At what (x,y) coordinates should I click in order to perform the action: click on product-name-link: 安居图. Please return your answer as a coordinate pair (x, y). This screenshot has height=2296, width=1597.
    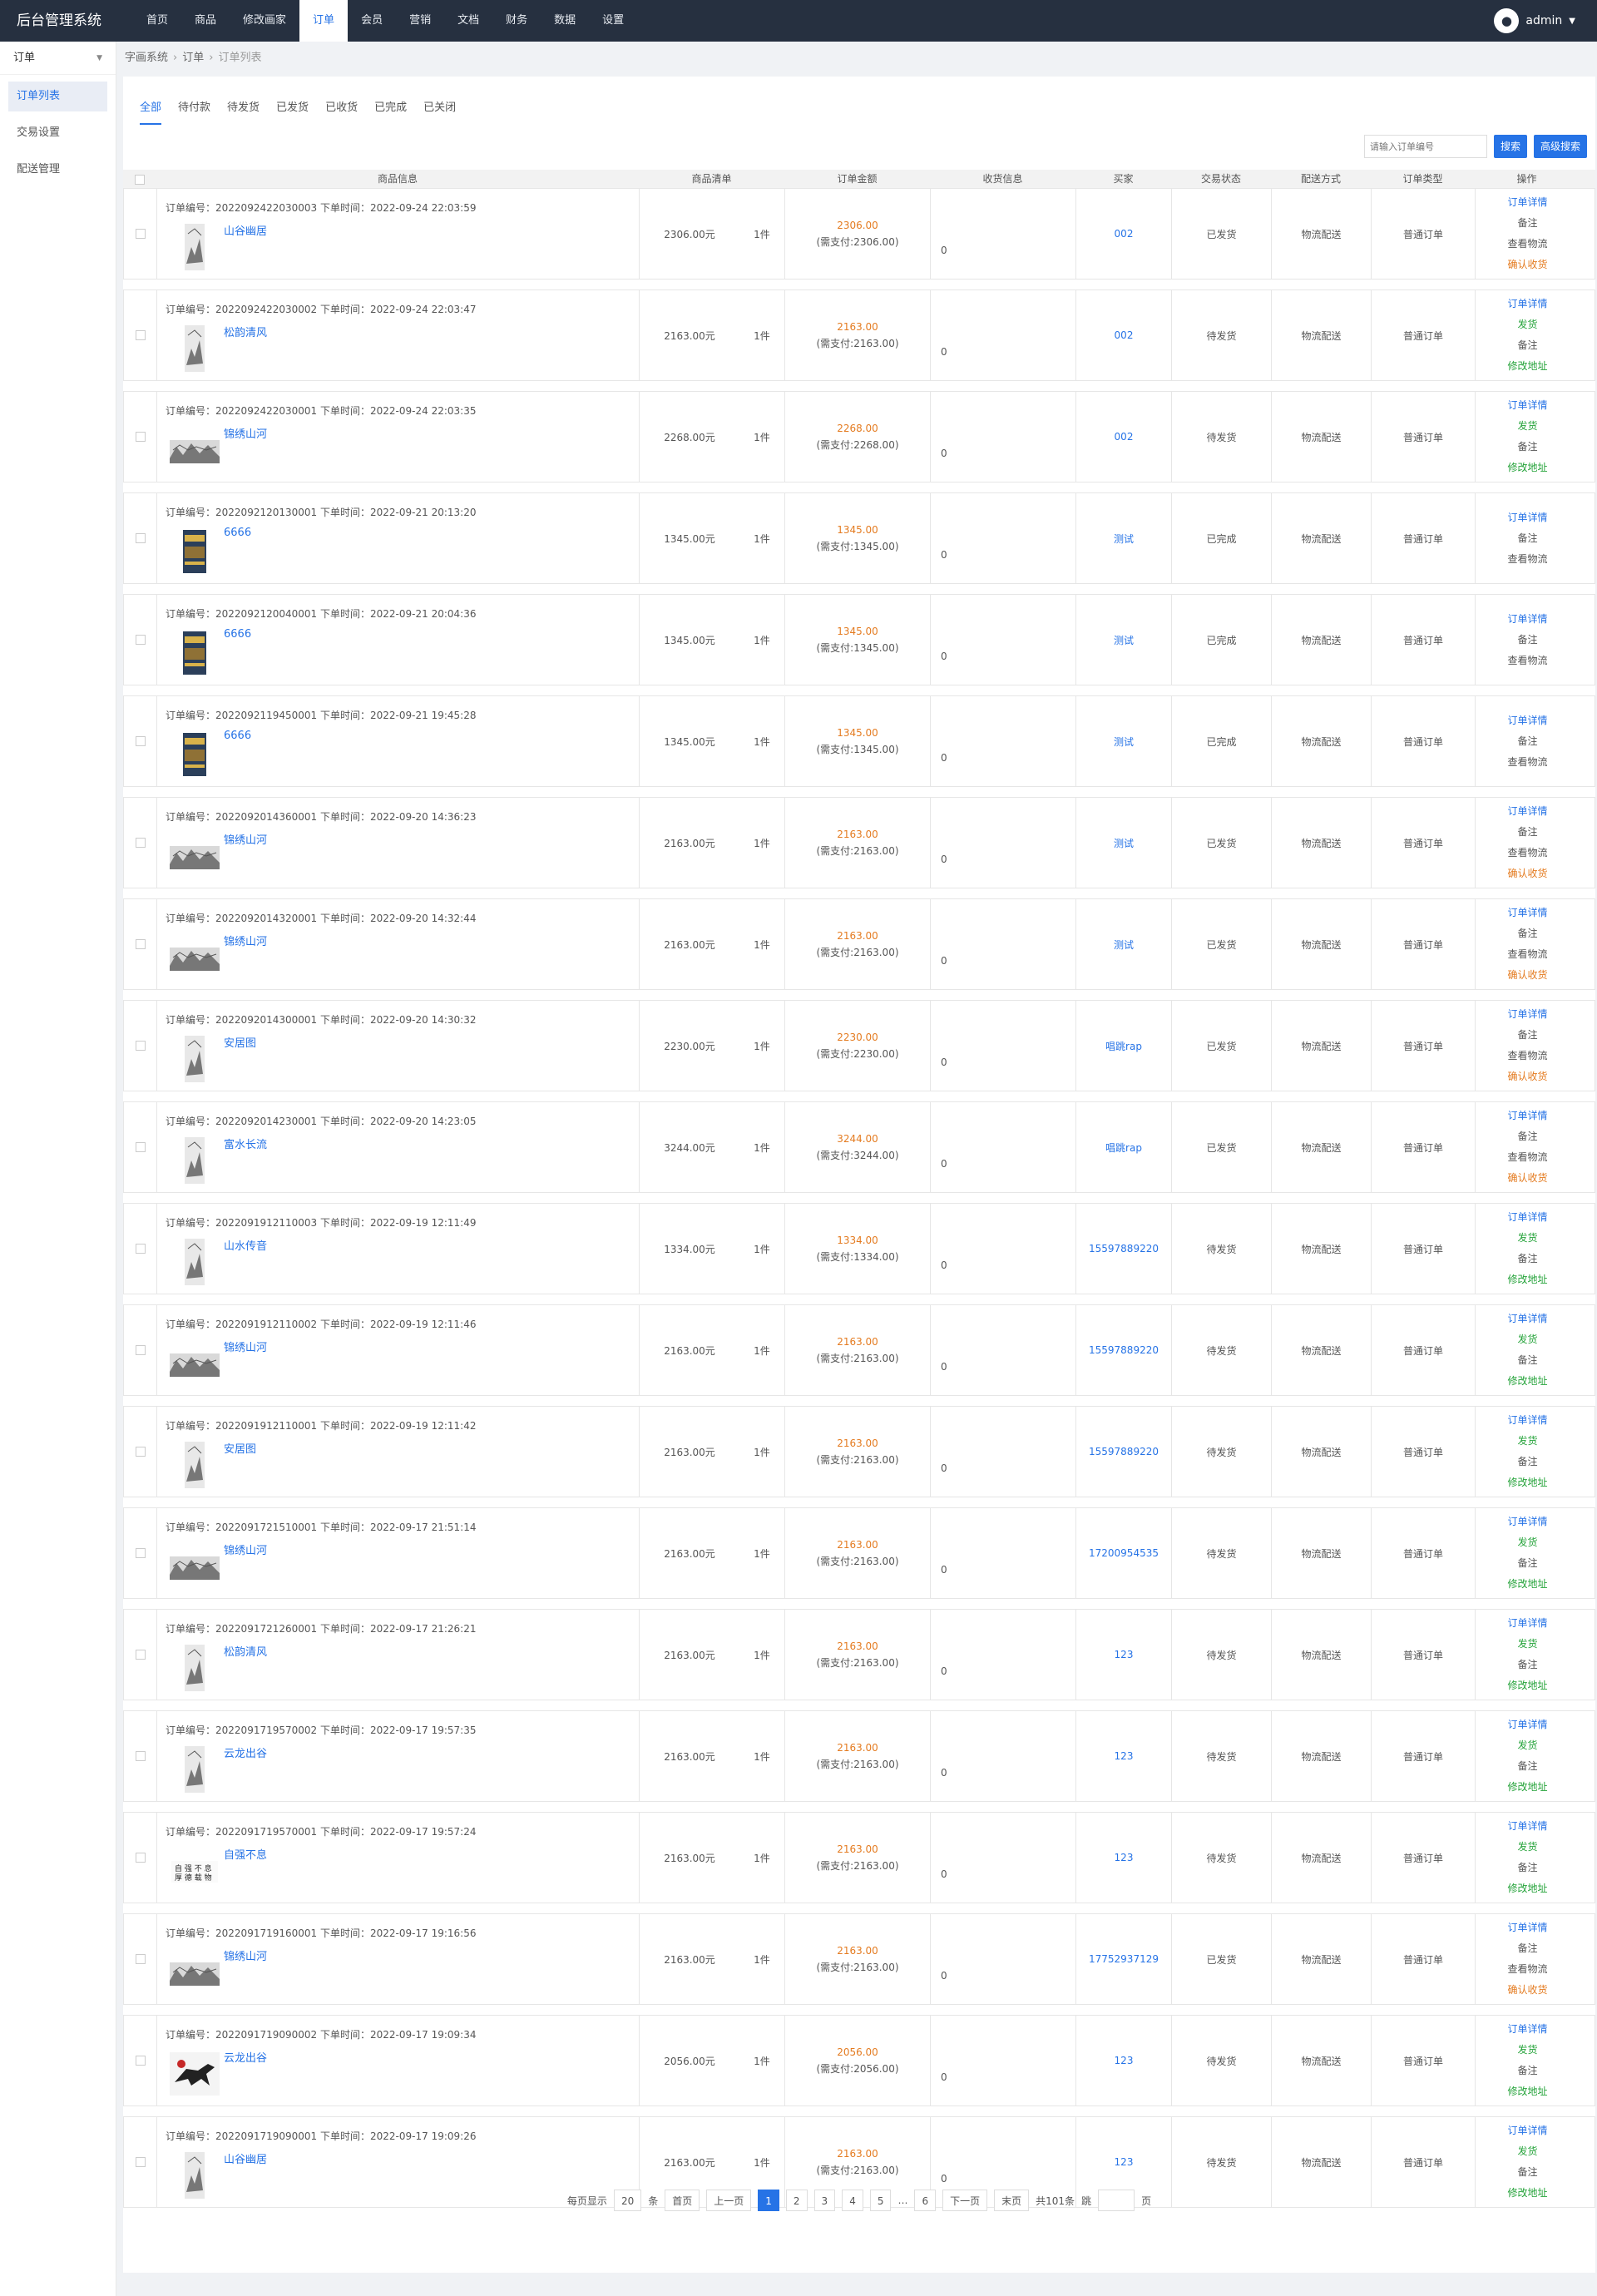
    Looking at the image, I should click on (240, 1042).